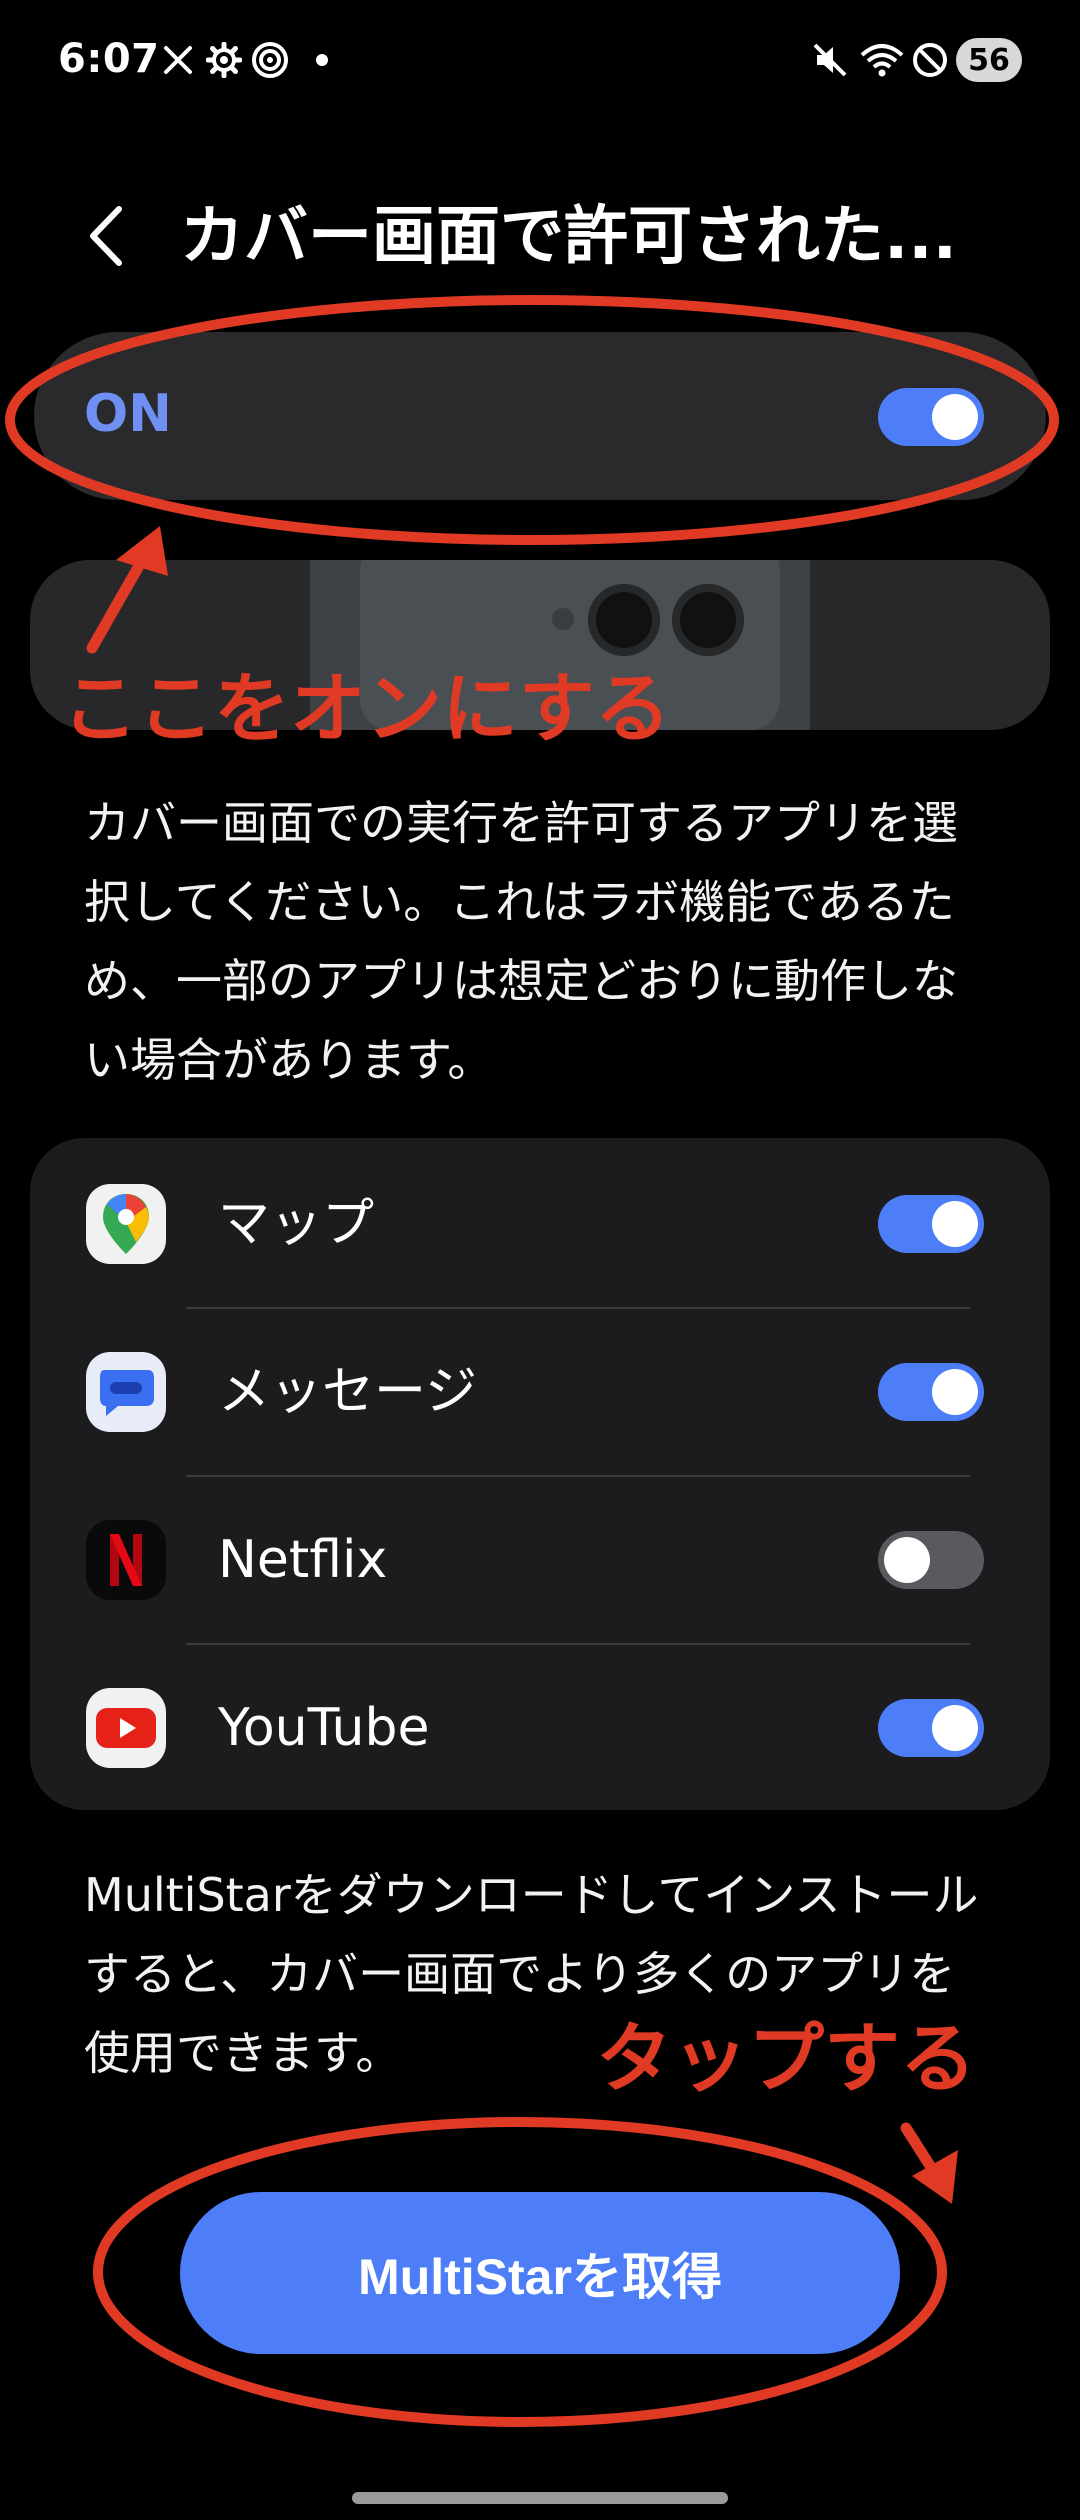  I want to click on arrow-down-icon, so click(929, 2163).